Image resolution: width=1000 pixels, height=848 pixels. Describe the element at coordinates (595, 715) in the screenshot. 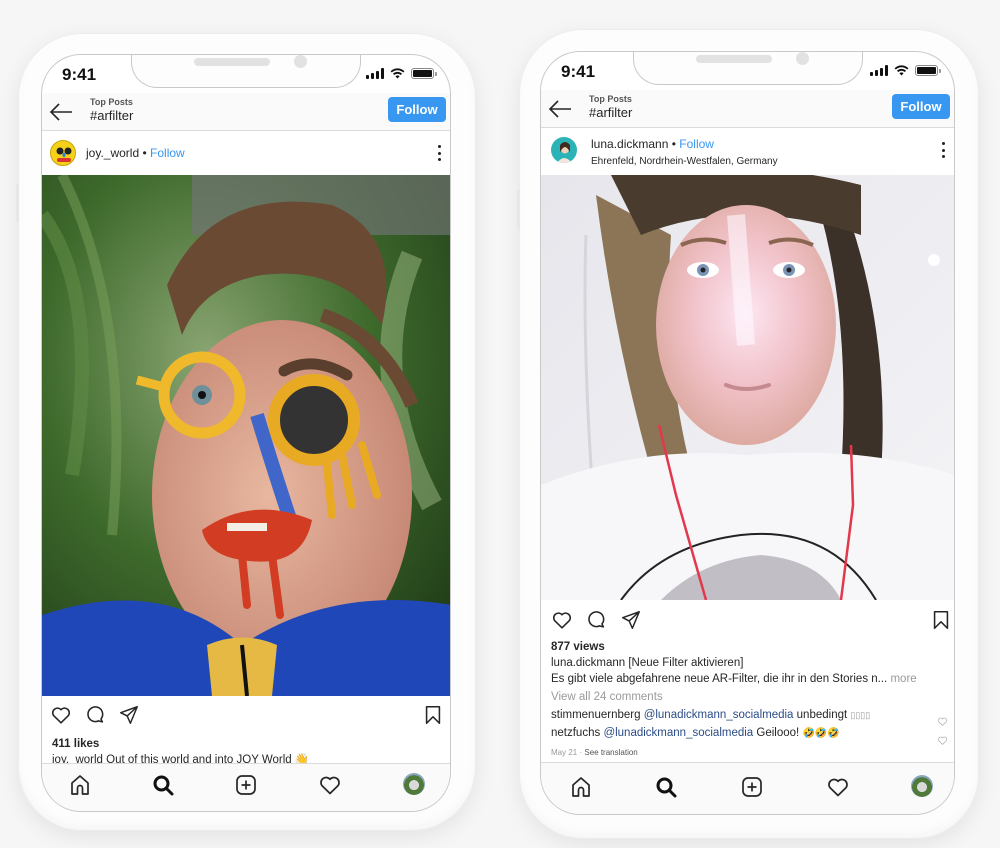

I see `comment-username: stimmenuernberg` at that location.